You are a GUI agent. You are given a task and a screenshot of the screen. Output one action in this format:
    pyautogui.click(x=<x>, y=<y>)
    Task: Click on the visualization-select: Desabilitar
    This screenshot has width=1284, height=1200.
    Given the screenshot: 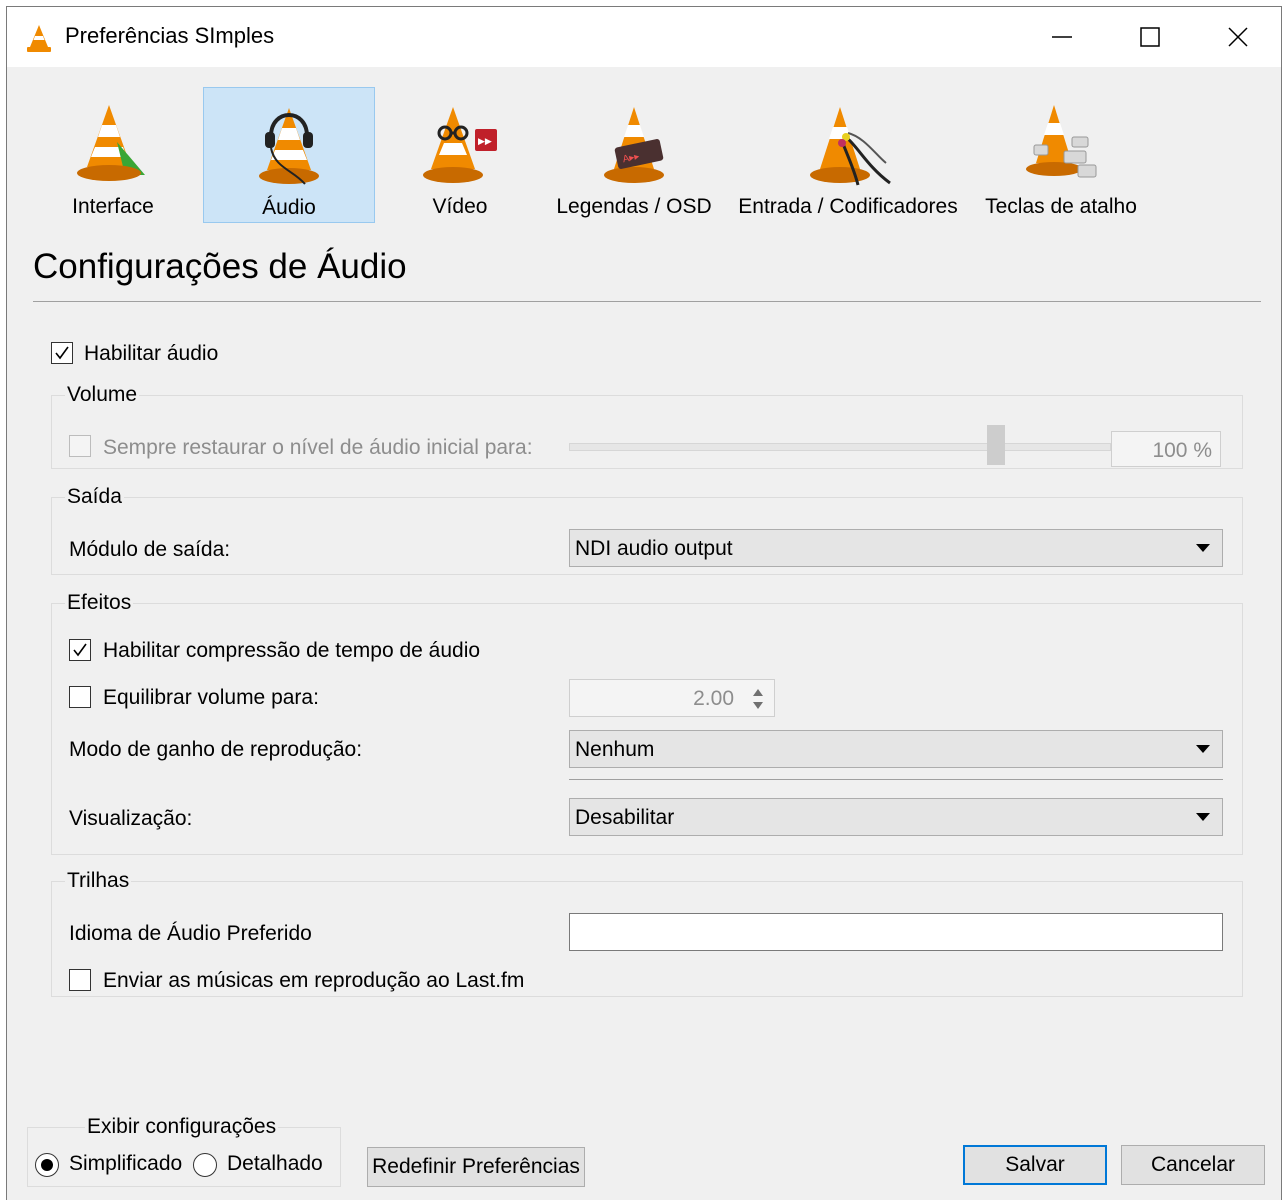 What is the action you would take?
    pyautogui.click(x=896, y=817)
    